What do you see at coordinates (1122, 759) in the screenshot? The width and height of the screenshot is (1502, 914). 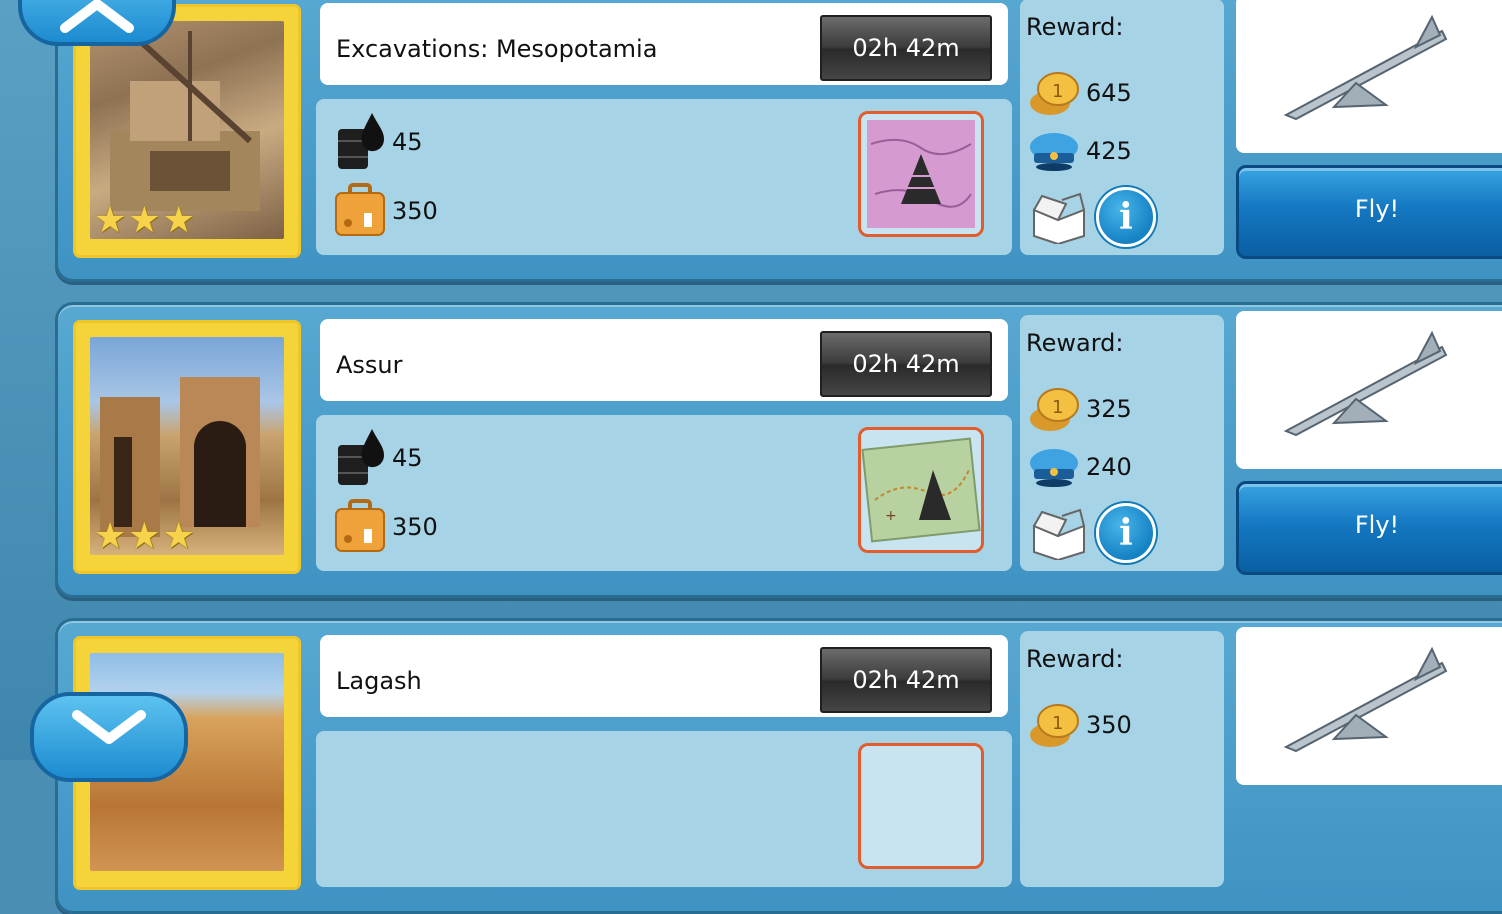 I see `reward-box: Reward: 1 350` at bounding box center [1122, 759].